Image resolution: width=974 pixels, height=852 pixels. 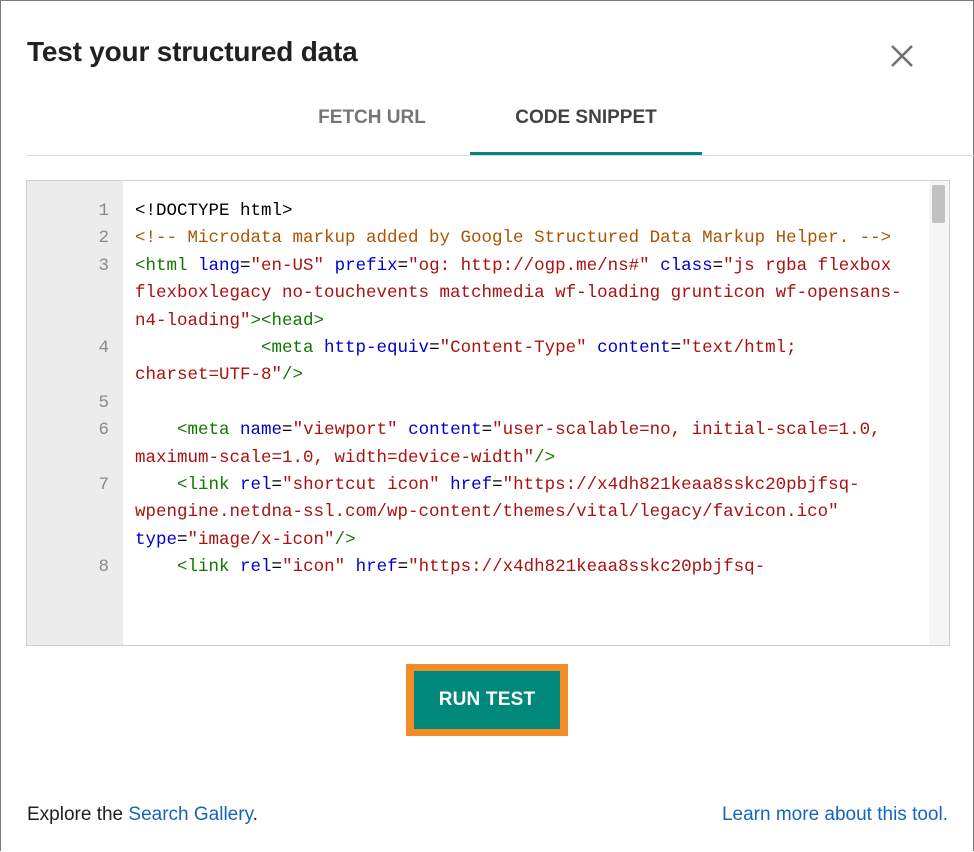 What do you see at coordinates (835, 815) in the screenshot?
I see `learn-more-link: Learn more about this tool.` at bounding box center [835, 815].